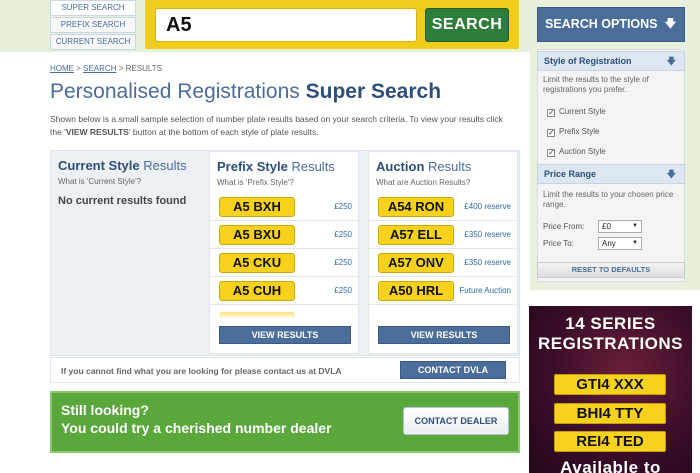 The width and height of the screenshot is (700, 473). Describe the element at coordinates (601, 24) in the screenshot. I see `search-options-title: SEARCH OPTIONS` at that location.